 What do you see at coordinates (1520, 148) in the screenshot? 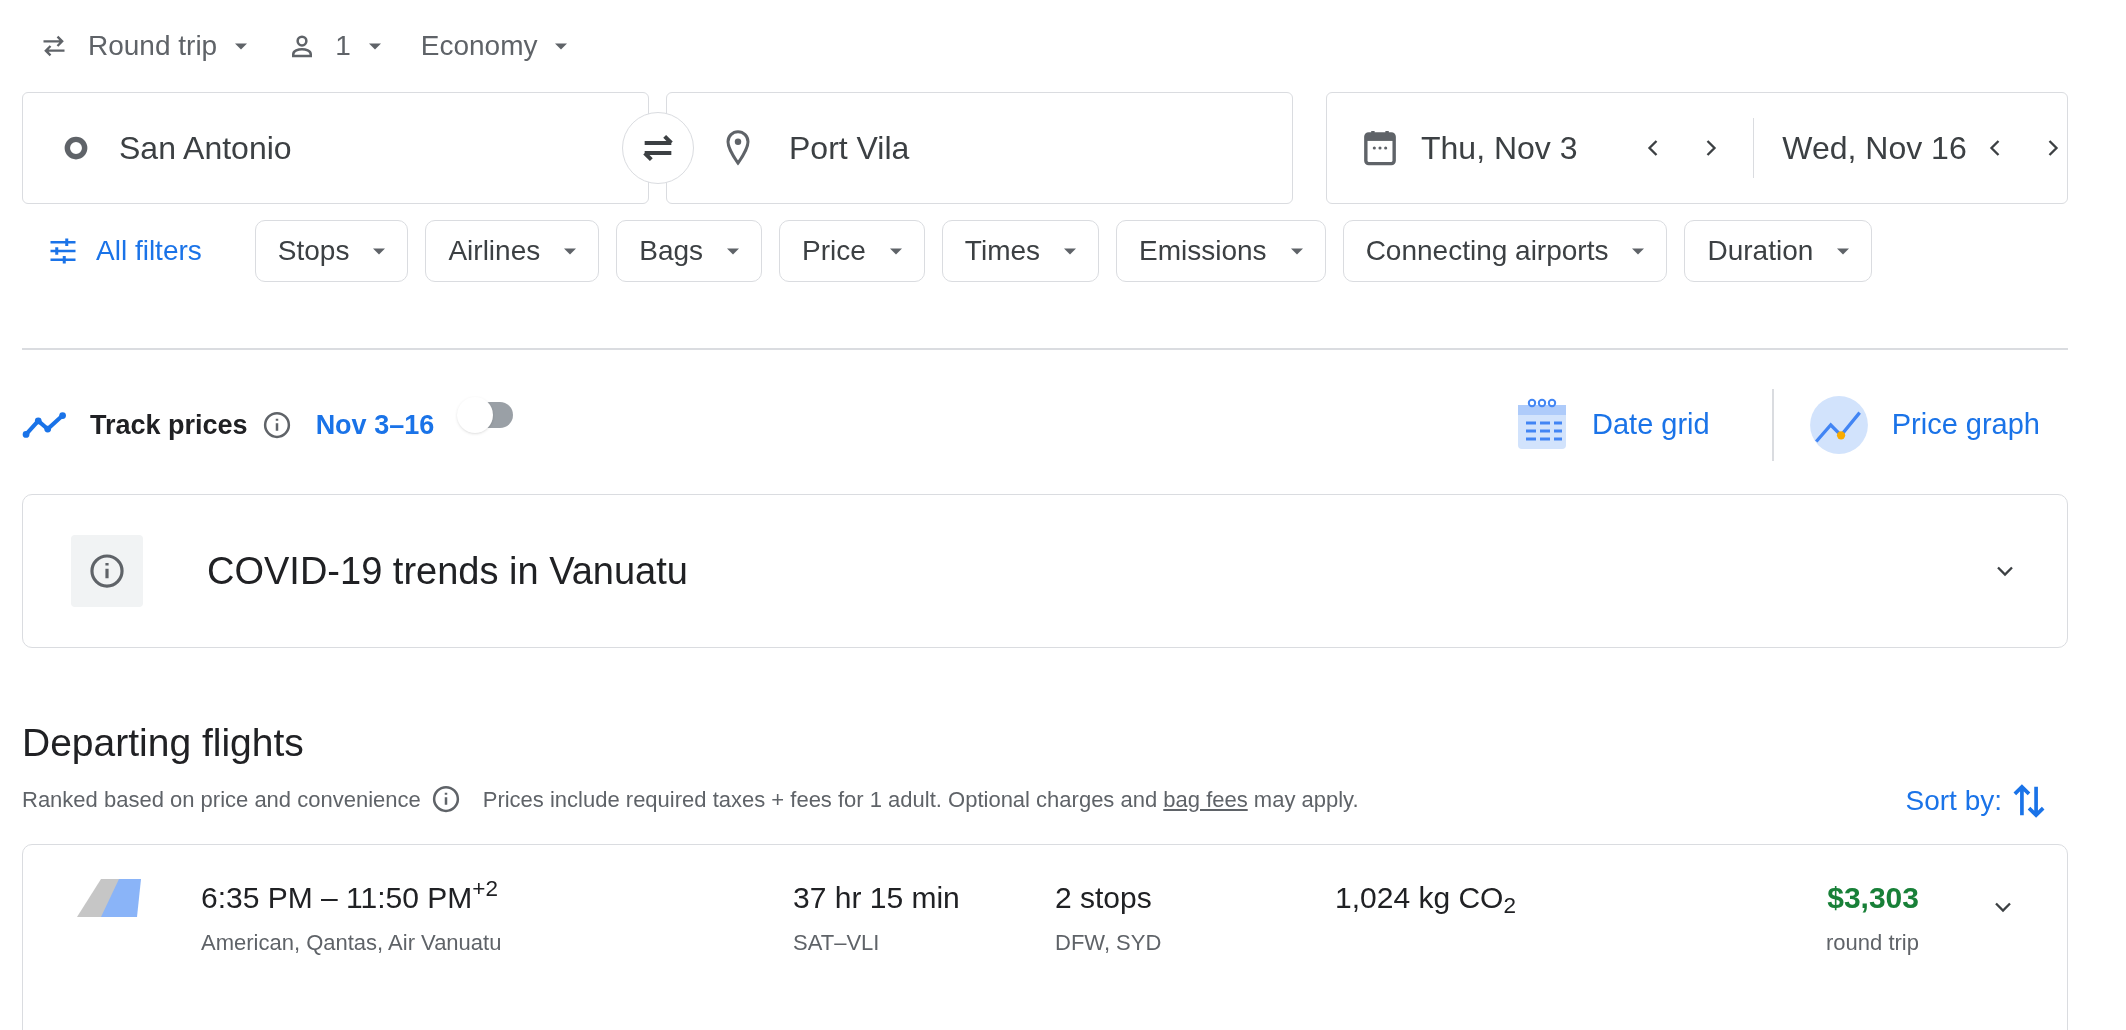
I see `departure-date: Thu, Nov 3` at bounding box center [1520, 148].